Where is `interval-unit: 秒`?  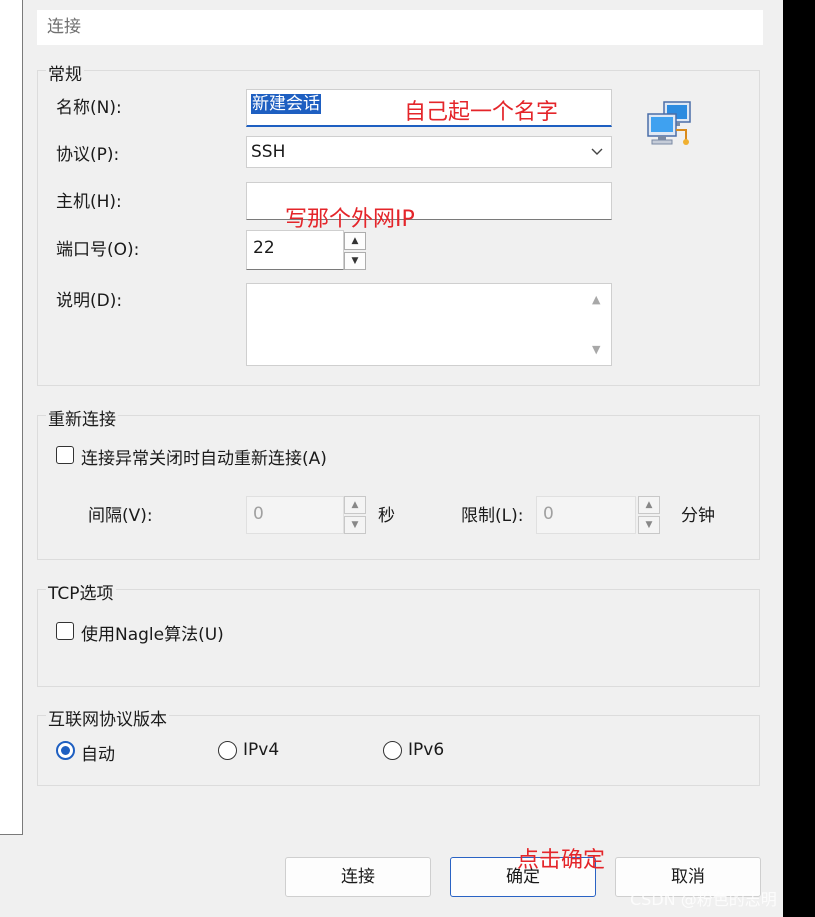 interval-unit: 秒 is located at coordinates (386, 516).